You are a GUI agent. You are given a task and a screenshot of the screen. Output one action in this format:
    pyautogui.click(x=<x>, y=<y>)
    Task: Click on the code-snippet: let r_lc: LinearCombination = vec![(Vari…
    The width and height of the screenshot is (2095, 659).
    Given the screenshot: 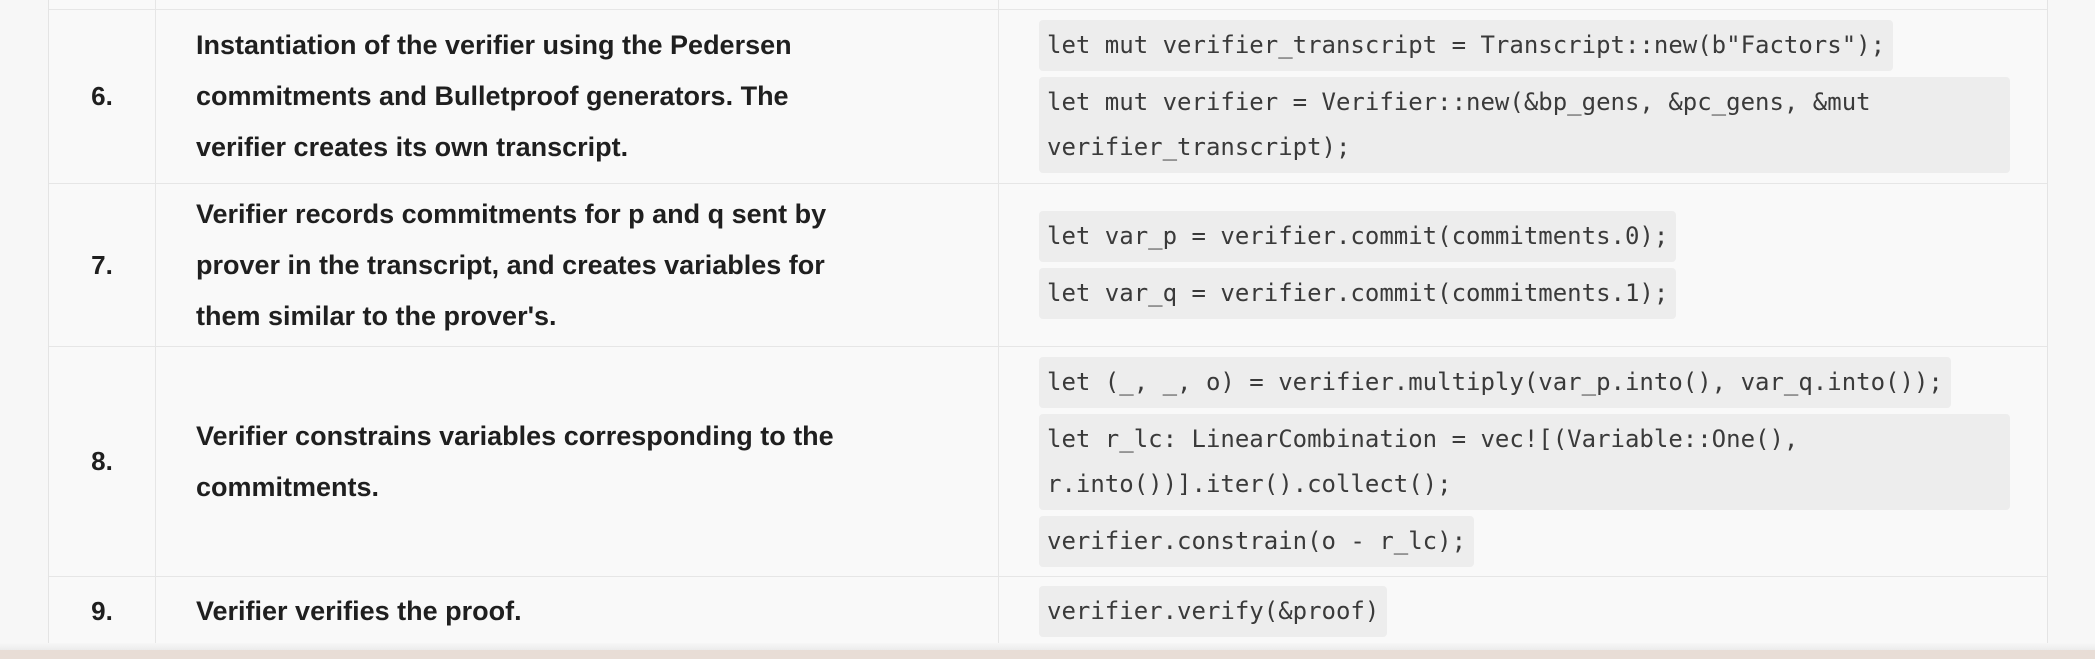 What is the action you would take?
    pyautogui.click(x=1524, y=461)
    